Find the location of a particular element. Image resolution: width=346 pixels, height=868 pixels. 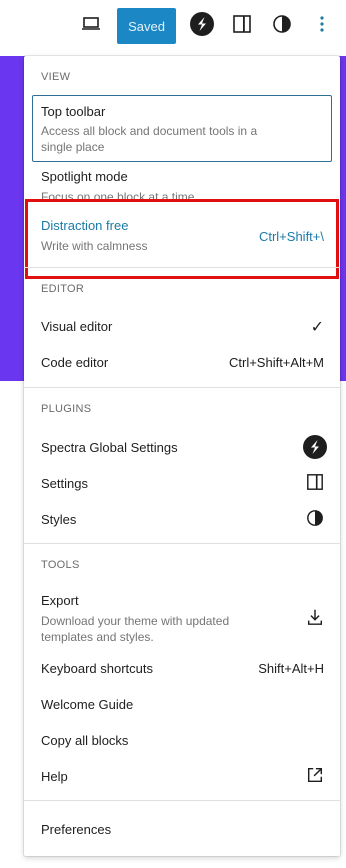

laptop-icon is located at coordinates (91, 26).